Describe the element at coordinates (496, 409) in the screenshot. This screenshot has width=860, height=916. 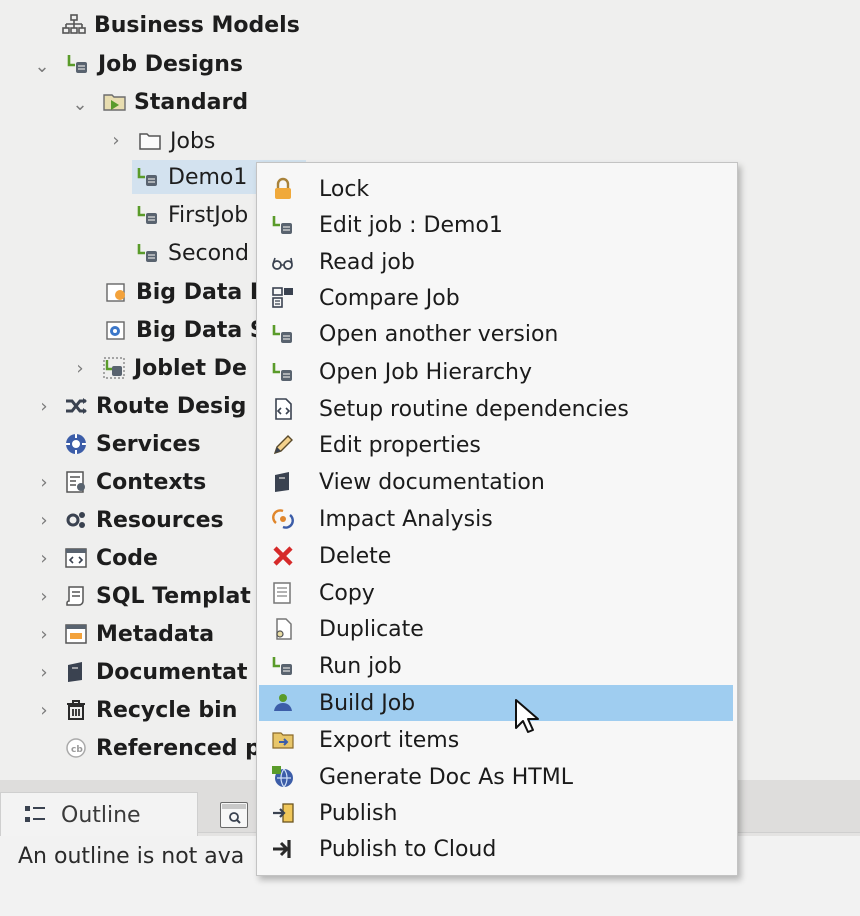
I see `menu-item-setup-routine-dependencies: Setup routine dependencies` at that location.